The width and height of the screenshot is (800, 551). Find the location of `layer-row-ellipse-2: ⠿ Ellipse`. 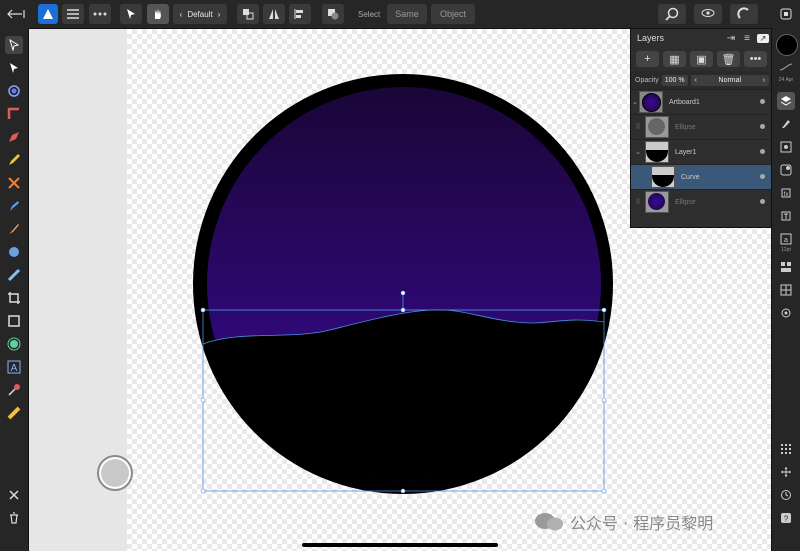

layer-row-ellipse-2: ⠿ Ellipse is located at coordinates (702, 201).